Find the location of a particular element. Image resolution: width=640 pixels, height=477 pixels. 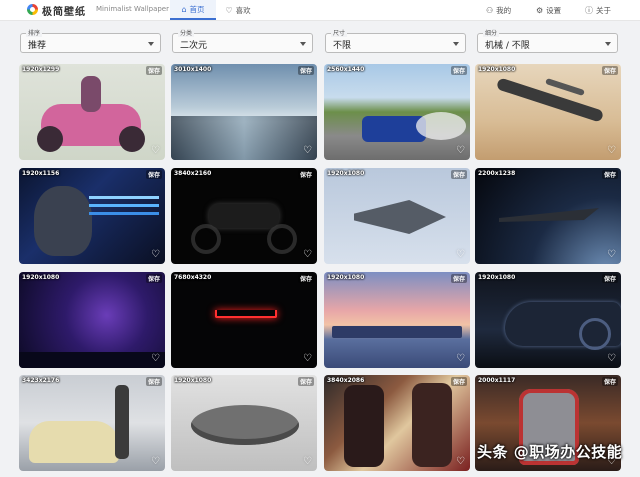

smoke-shape is located at coordinates (441, 126).